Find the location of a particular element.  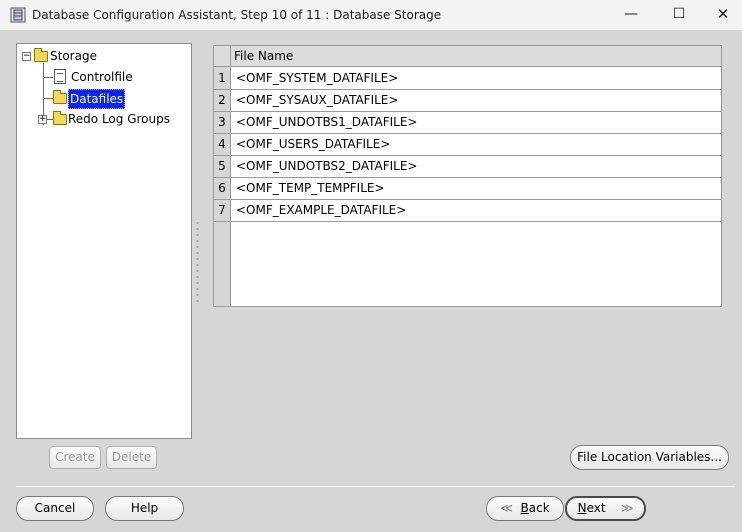

back-chevron-icon: ≪ is located at coordinates (506, 508).